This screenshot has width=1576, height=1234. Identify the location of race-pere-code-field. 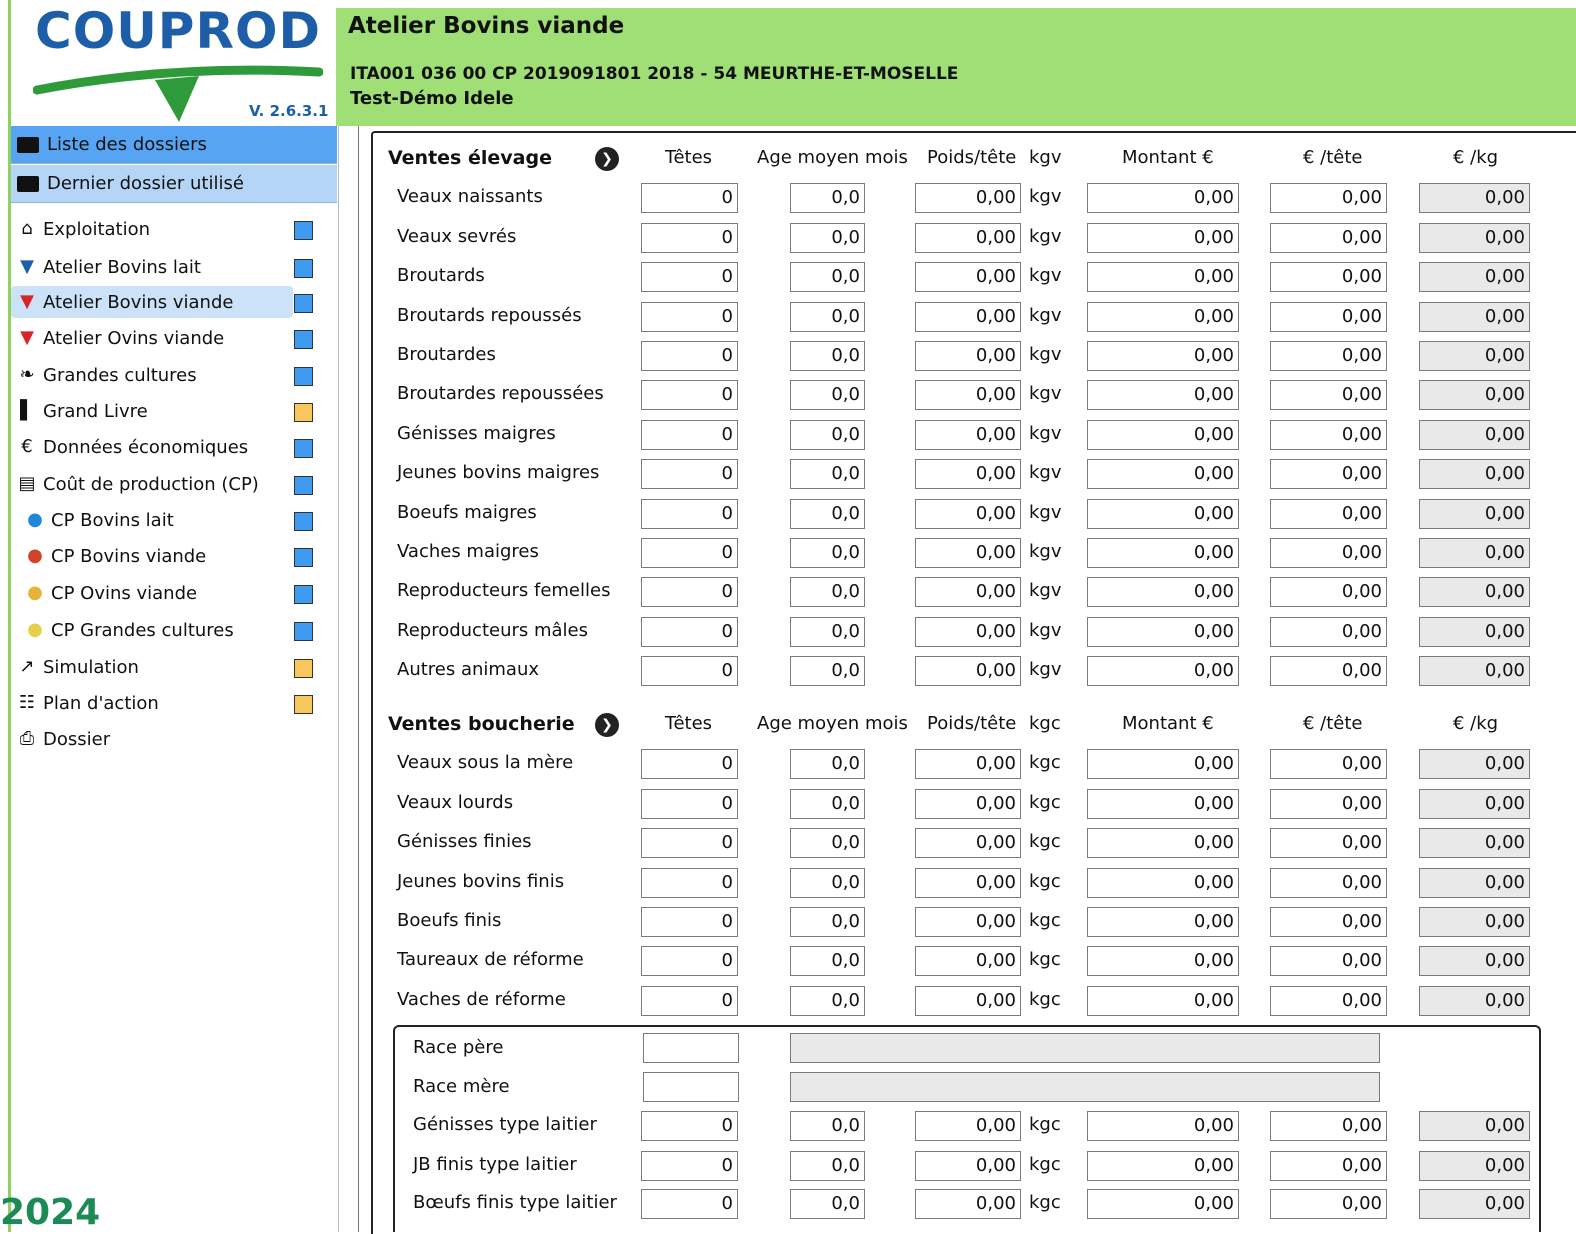
(691, 1048).